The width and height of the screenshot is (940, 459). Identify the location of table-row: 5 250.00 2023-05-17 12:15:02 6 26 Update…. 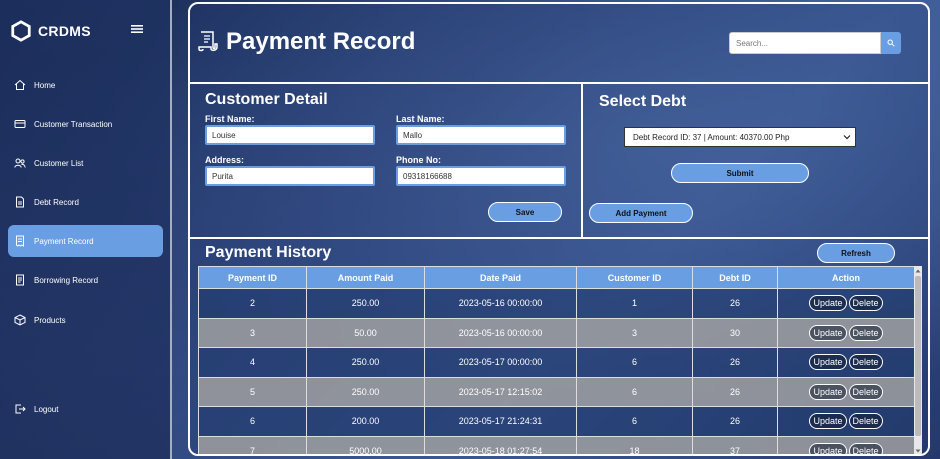
(556, 391).